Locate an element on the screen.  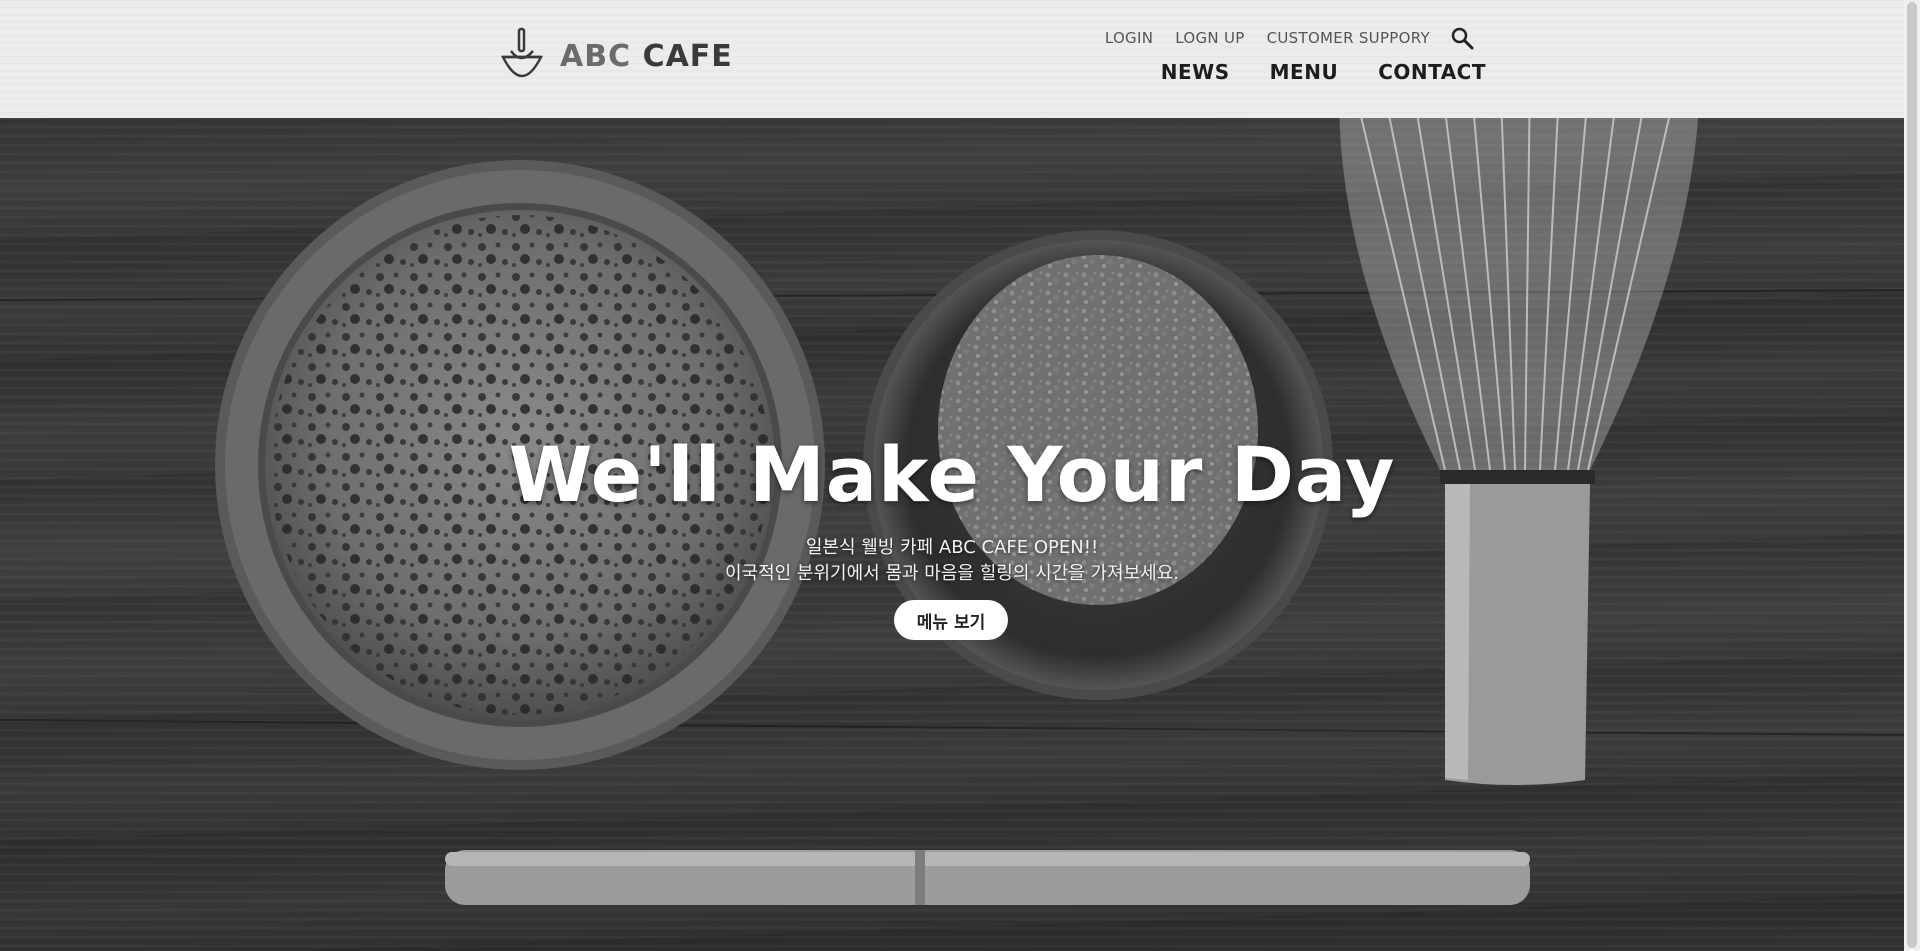
login-link: LOGIN is located at coordinates (1129, 38).